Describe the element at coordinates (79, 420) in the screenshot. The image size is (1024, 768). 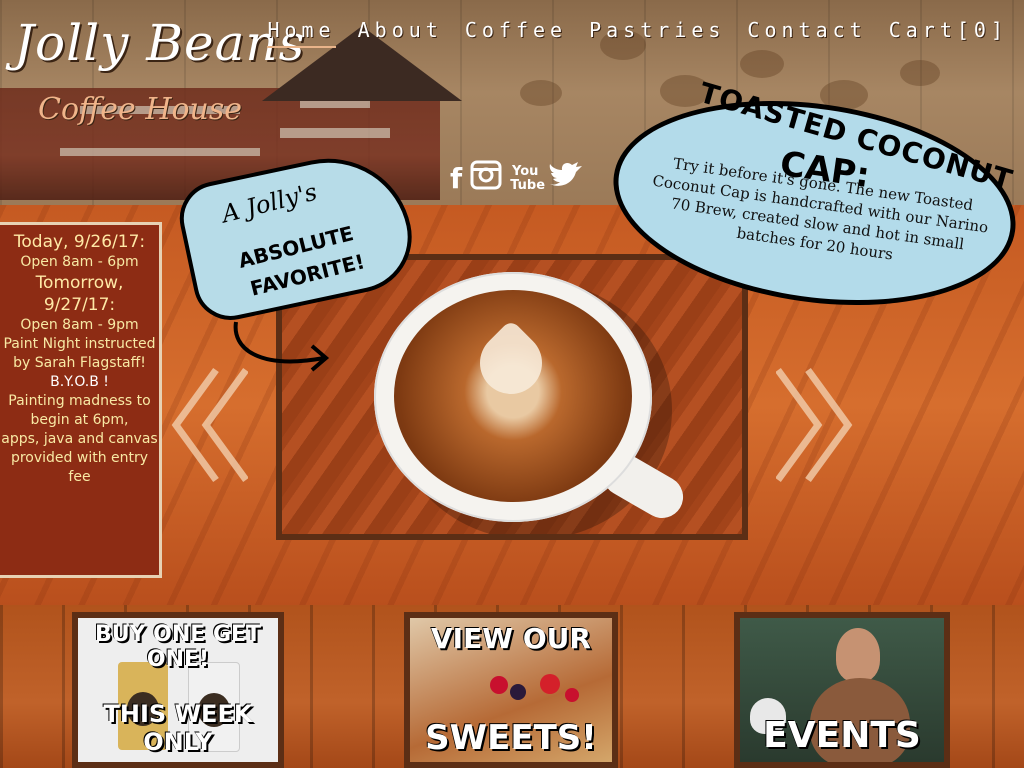
I see `event-detail: begin at 6pm,` at that location.